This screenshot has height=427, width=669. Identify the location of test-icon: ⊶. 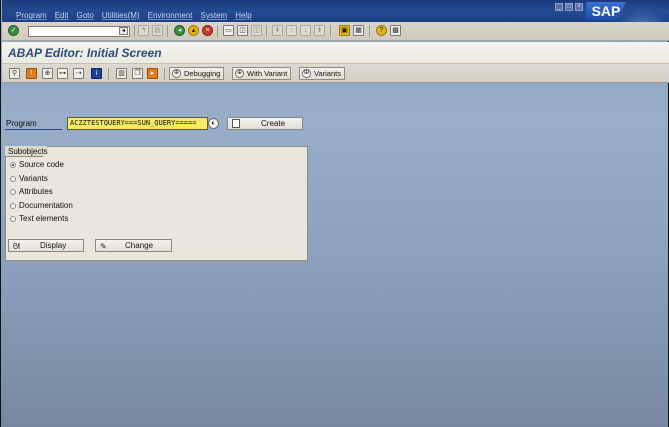
(62, 73).